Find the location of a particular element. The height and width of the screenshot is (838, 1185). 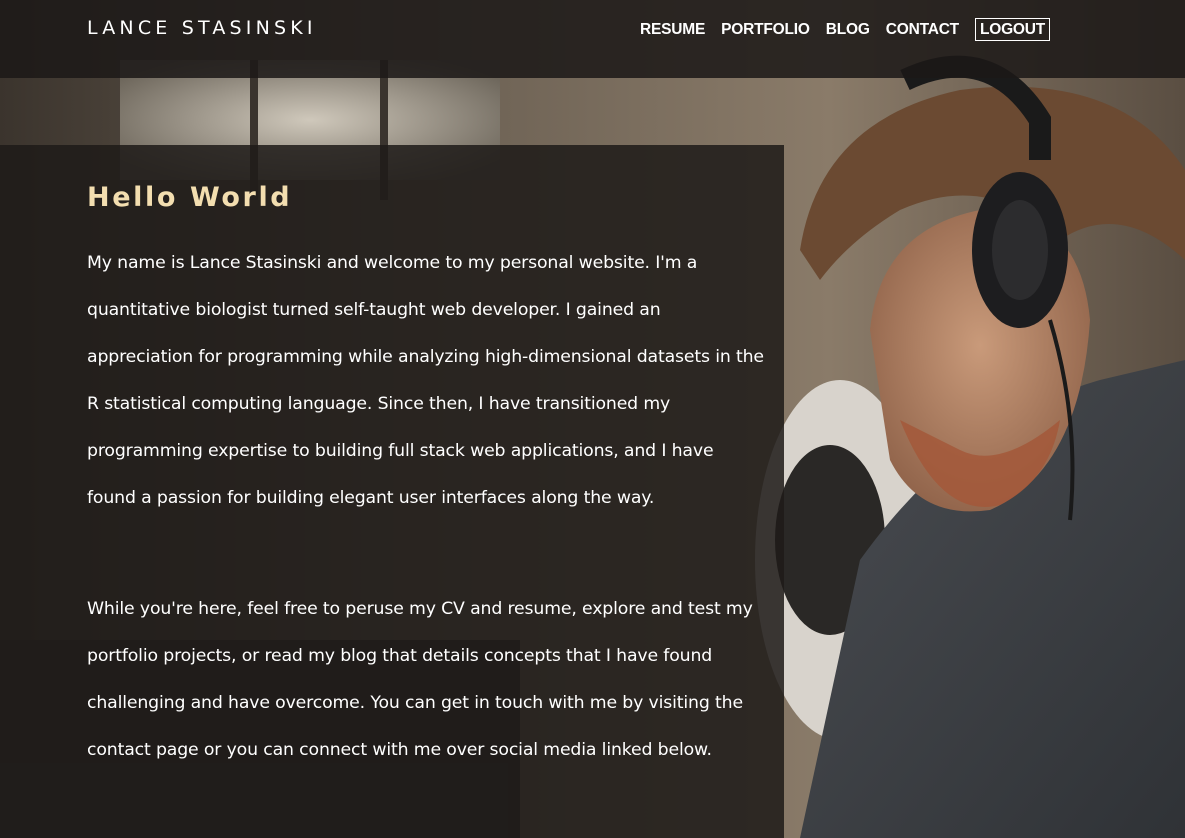

page-heading: Hello World is located at coordinates (190, 197).